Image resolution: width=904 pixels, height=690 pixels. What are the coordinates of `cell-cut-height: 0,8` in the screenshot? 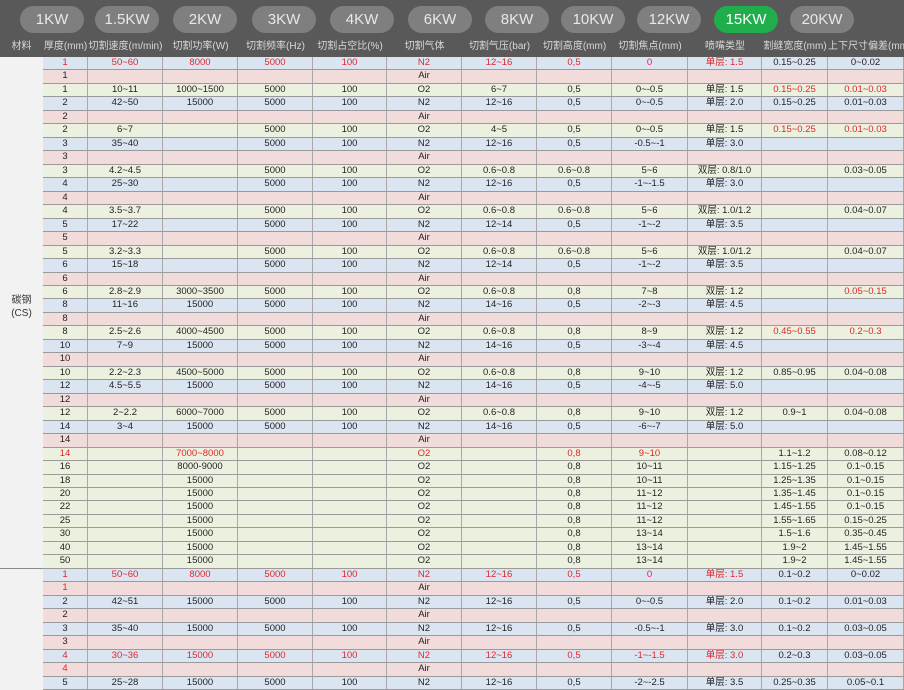 It's located at (574, 507).